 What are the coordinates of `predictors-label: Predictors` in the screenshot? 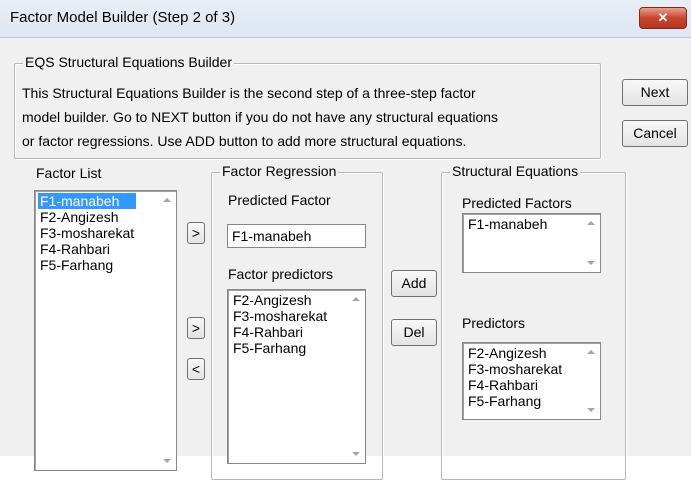 It's located at (494, 323).